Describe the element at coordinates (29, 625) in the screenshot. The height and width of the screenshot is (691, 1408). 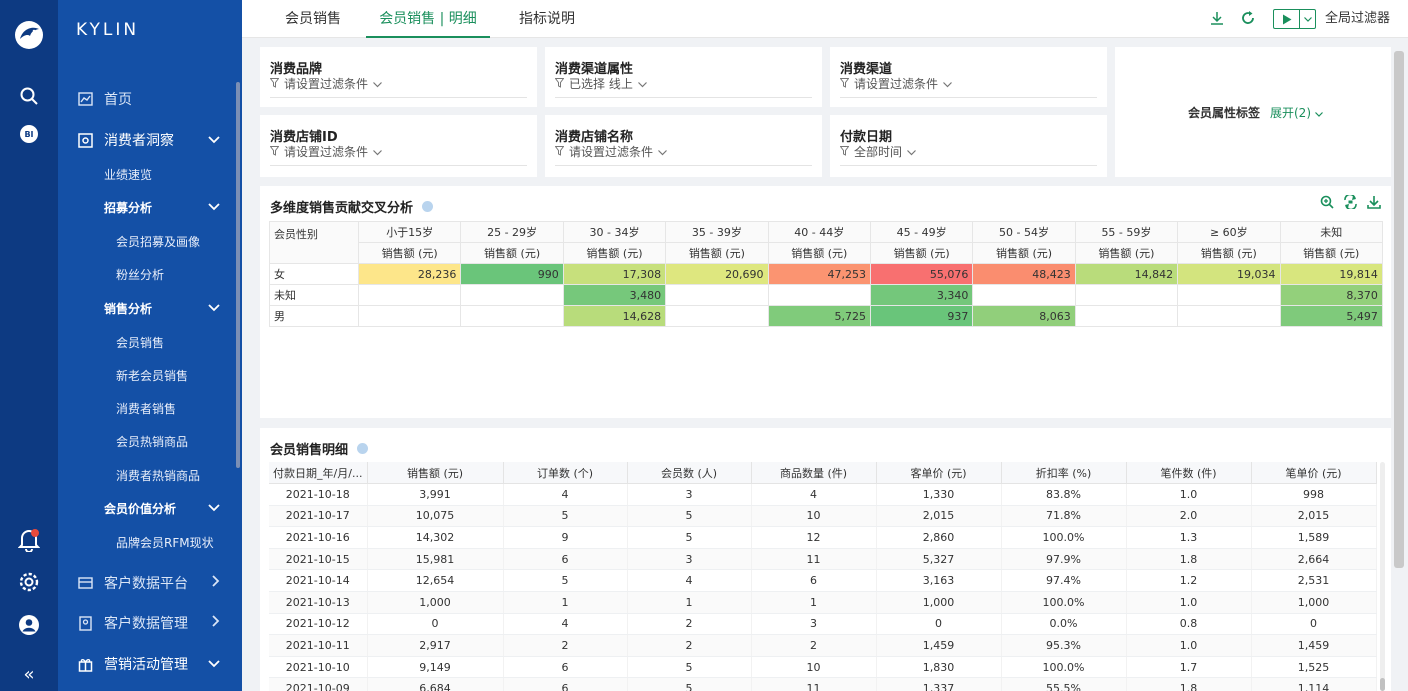
I see `user-icon` at that location.